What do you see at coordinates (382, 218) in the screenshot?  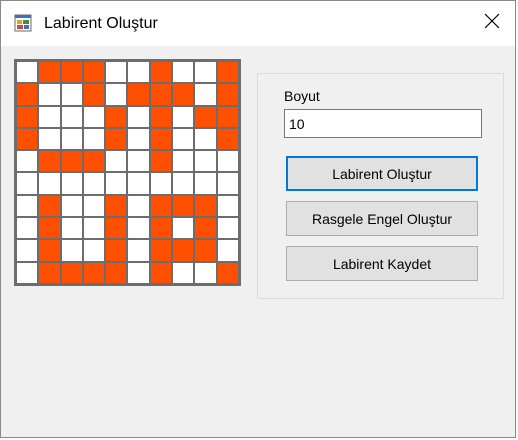 I see `random-obstacle-button: Rasgele Engel Oluştur` at bounding box center [382, 218].